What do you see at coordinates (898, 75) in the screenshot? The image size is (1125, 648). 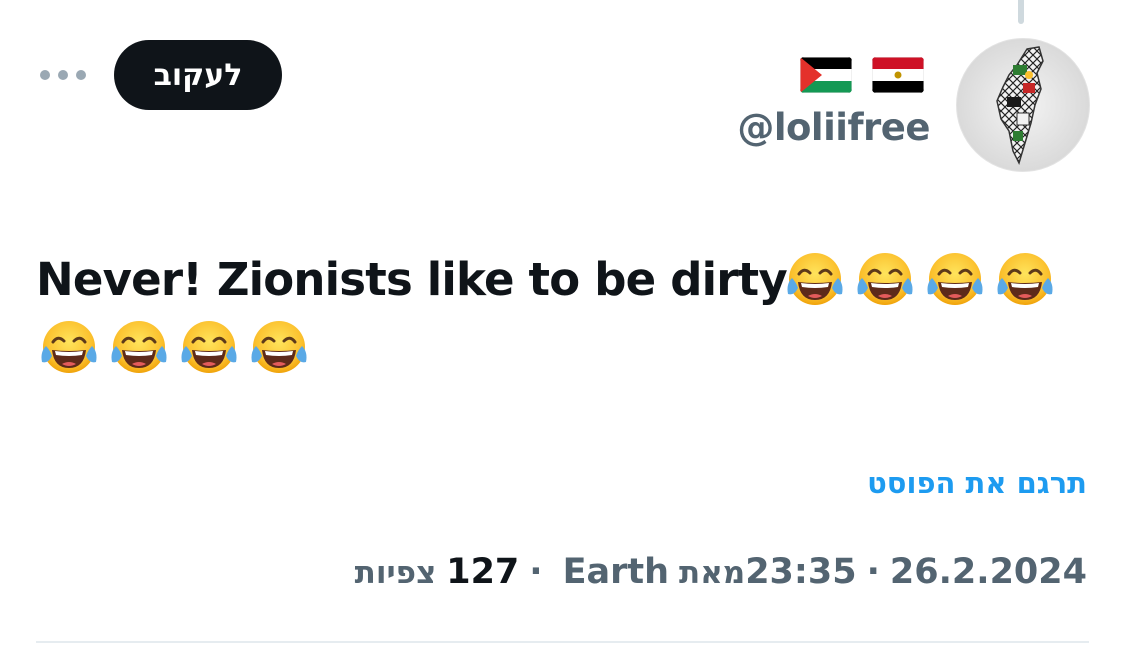 I see `egypt-flag-icon` at bounding box center [898, 75].